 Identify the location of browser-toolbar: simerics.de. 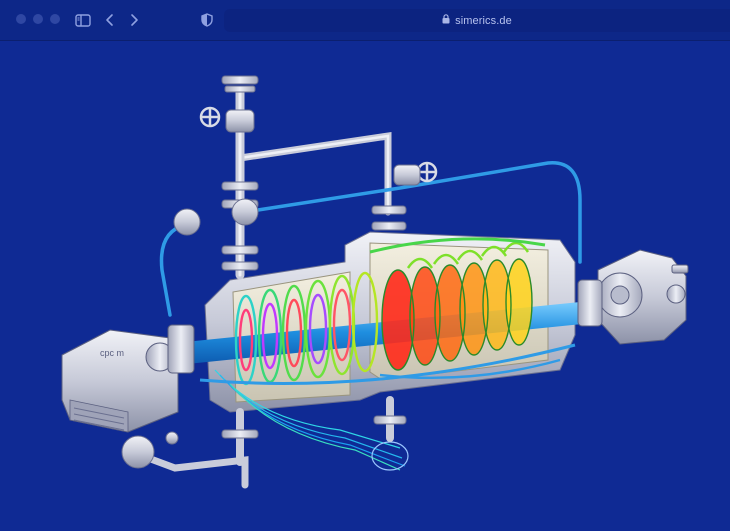
(365, 20).